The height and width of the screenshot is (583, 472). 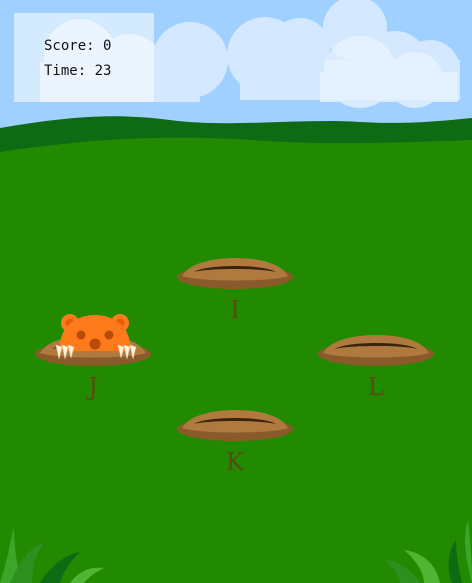 What do you see at coordinates (84, 57) in the screenshot?
I see `hud-panel: Score: 0 Time: 23` at bounding box center [84, 57].